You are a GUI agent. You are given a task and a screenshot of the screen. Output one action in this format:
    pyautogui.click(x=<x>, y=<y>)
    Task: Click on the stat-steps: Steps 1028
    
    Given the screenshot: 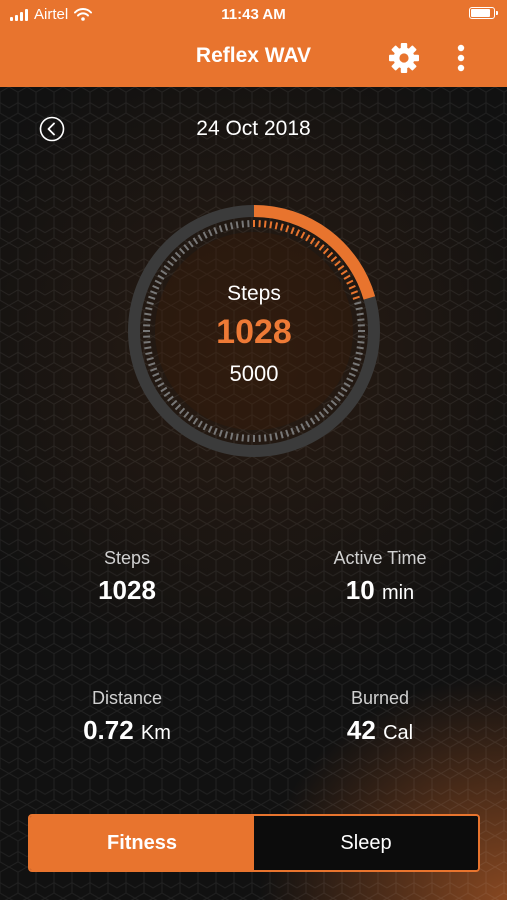 What is the action you would take?
    pyautogui.click(x=127, y=577)
    